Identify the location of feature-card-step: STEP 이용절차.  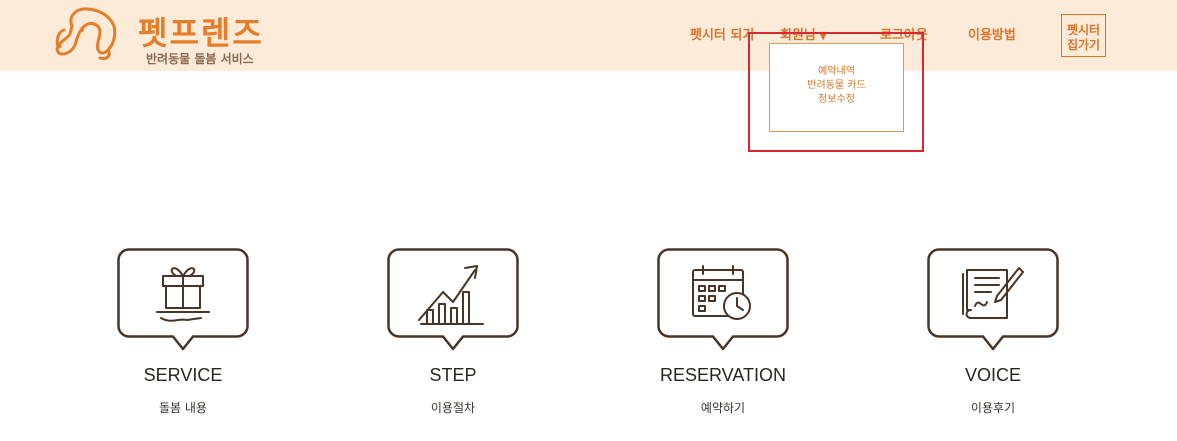
(453, 335).